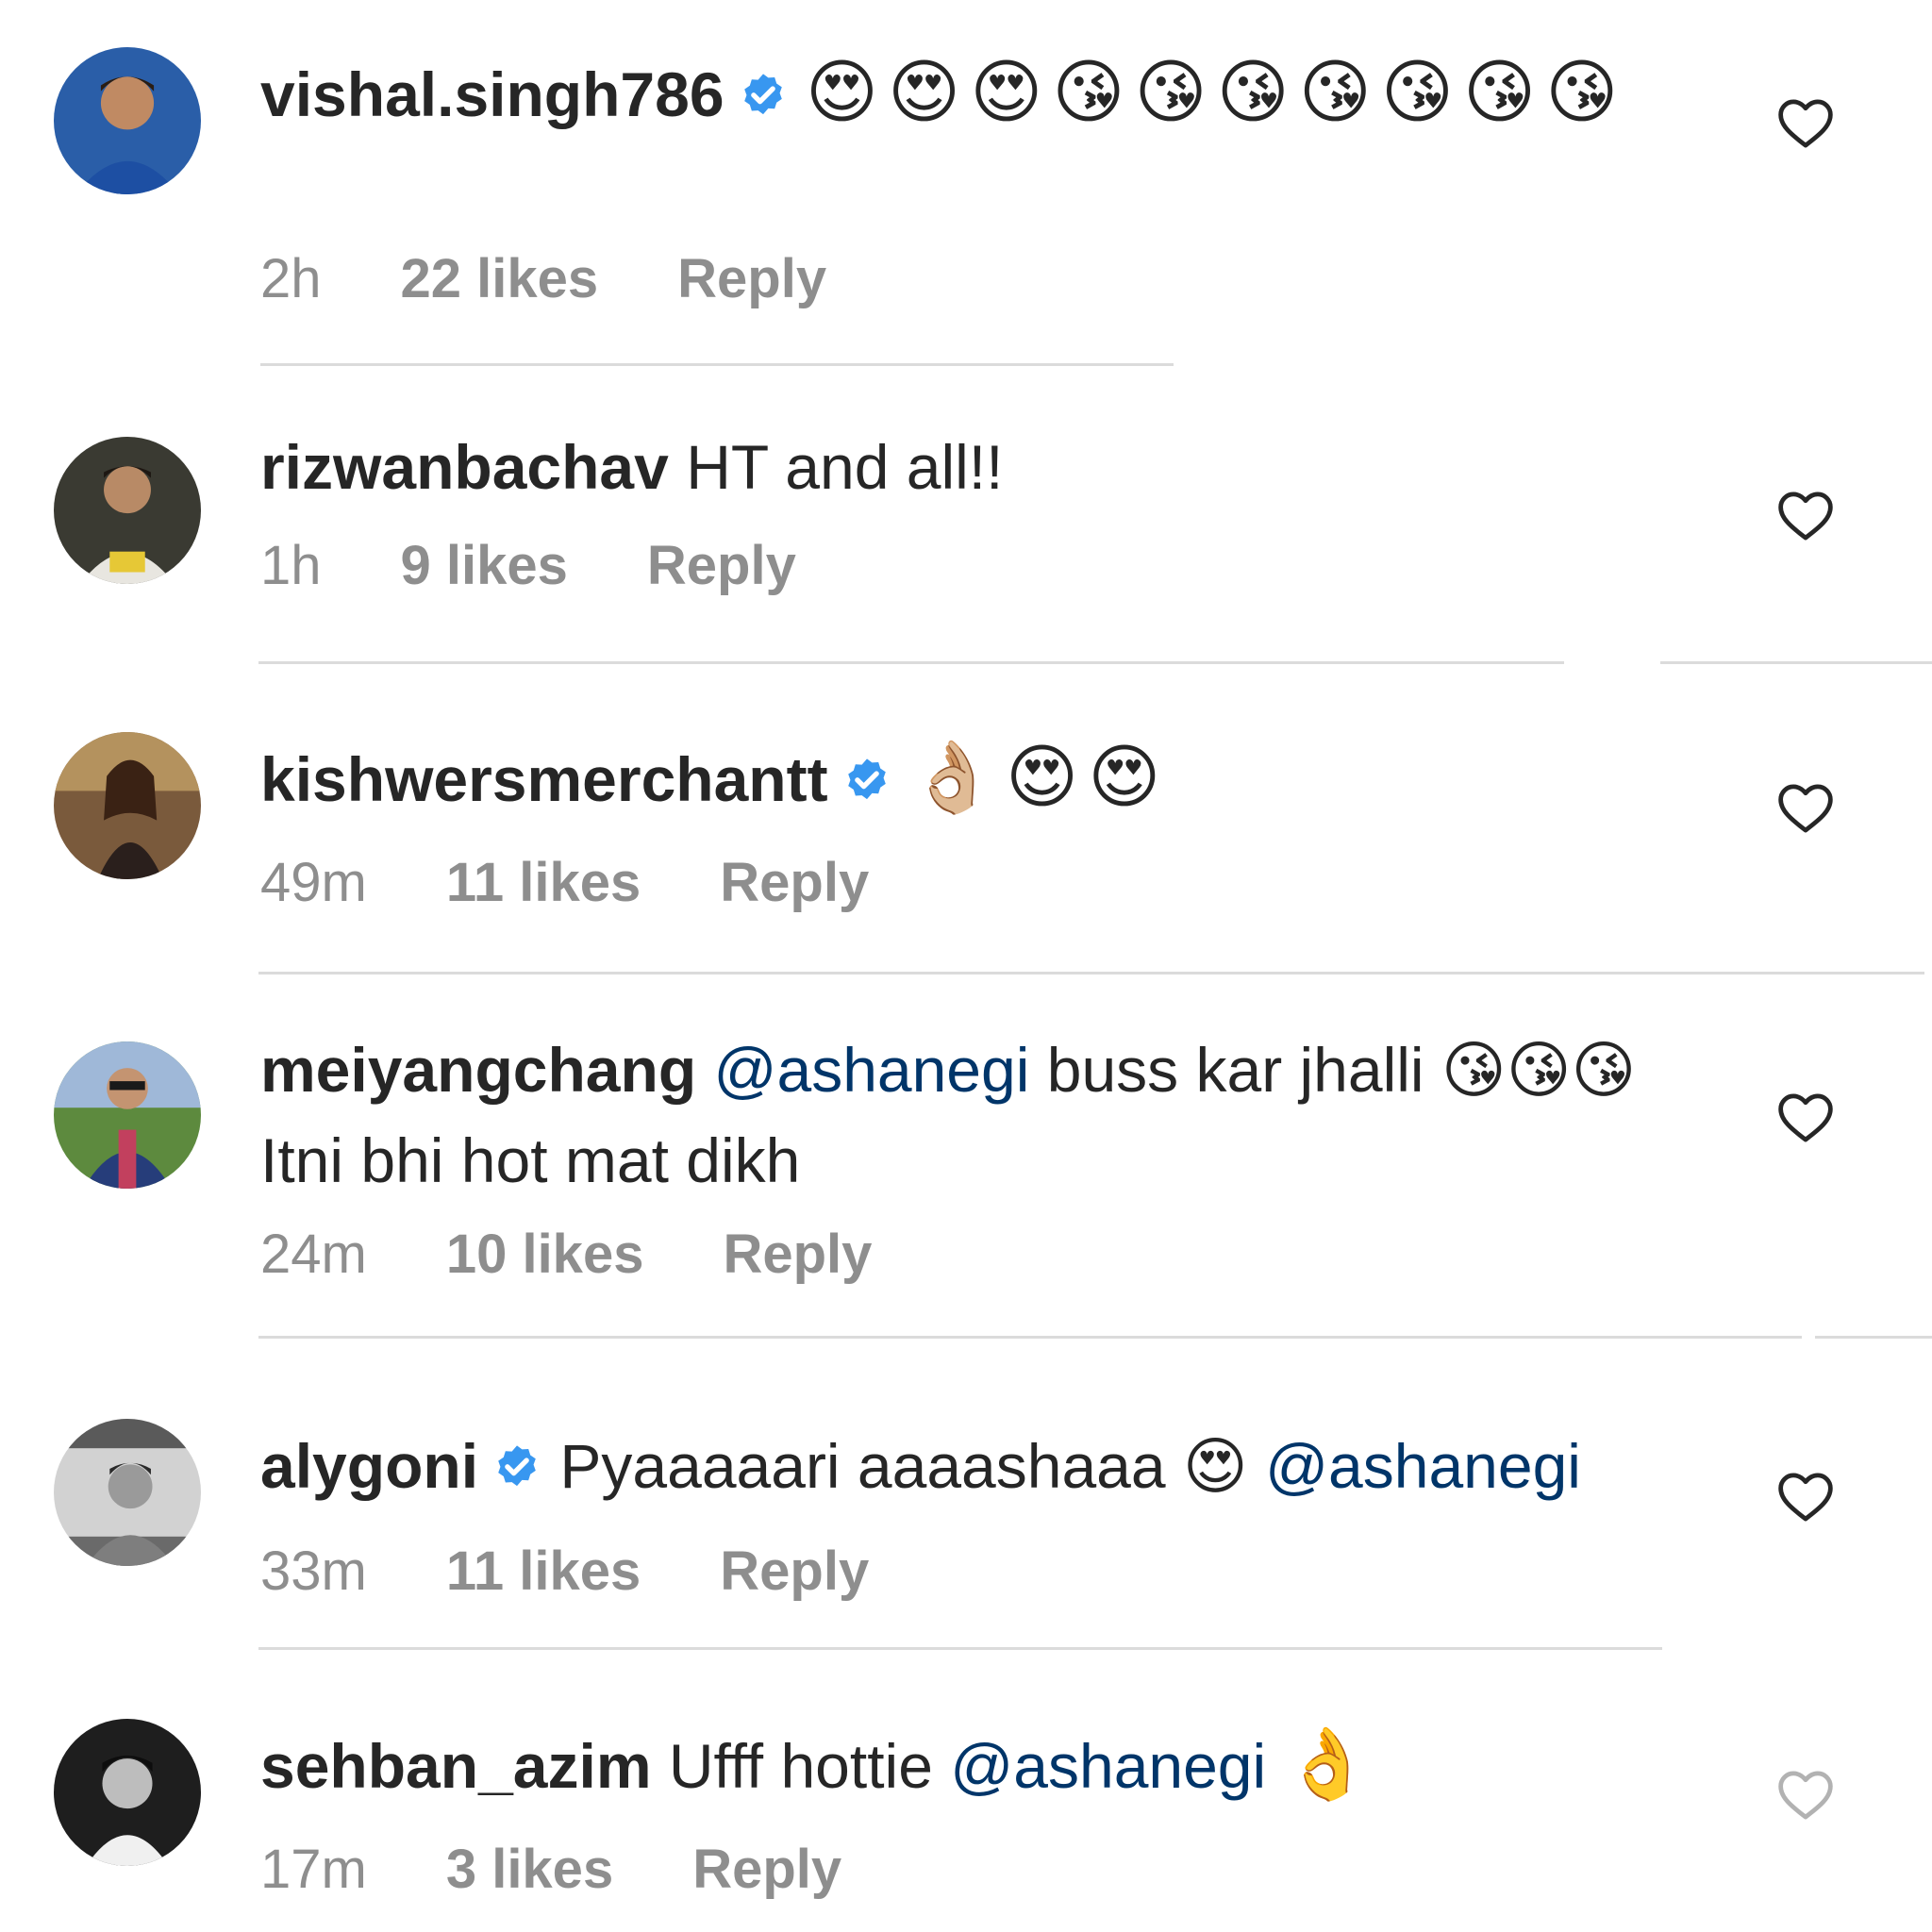 The width and height of the screenshot is (1932, 1932). I want to click on comment-username: sehban_azim, so click(456, 1766).